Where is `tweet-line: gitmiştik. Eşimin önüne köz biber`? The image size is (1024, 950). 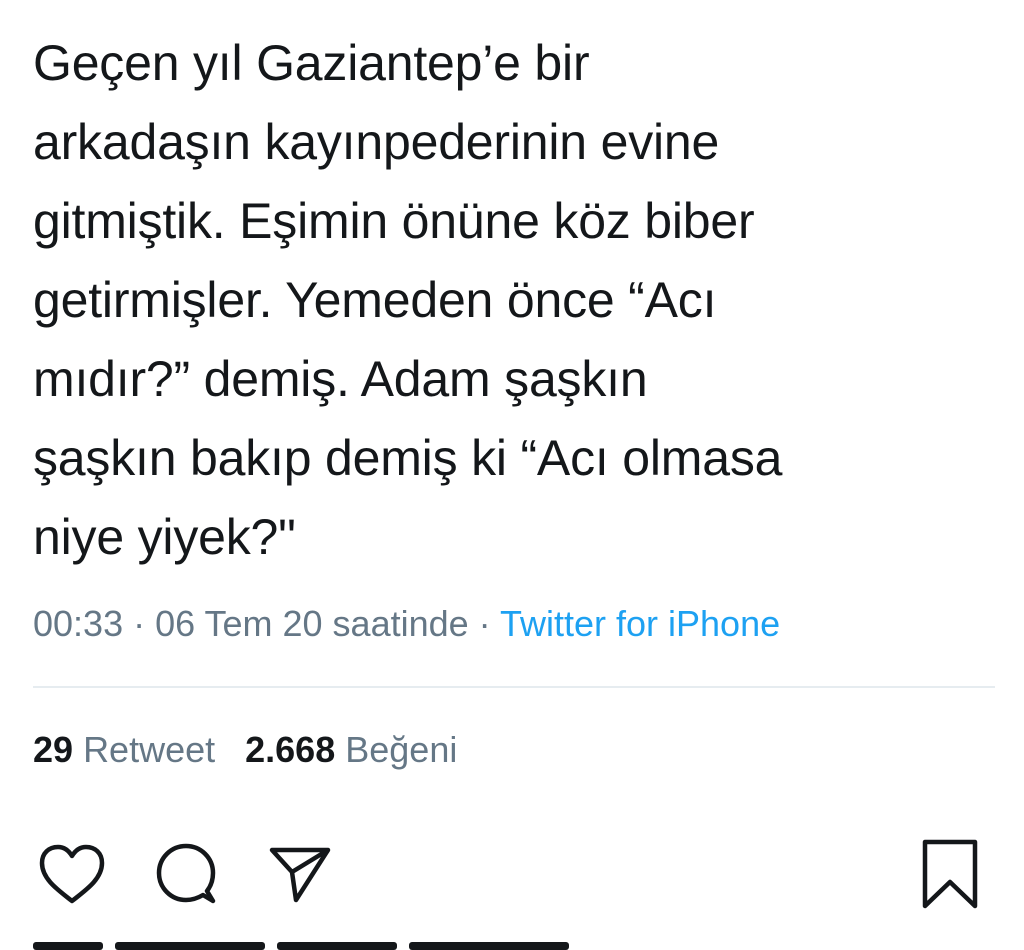
tweet-line: gitmiştik. Eşimin önüne köz biber is located at coordinates (394, 221).